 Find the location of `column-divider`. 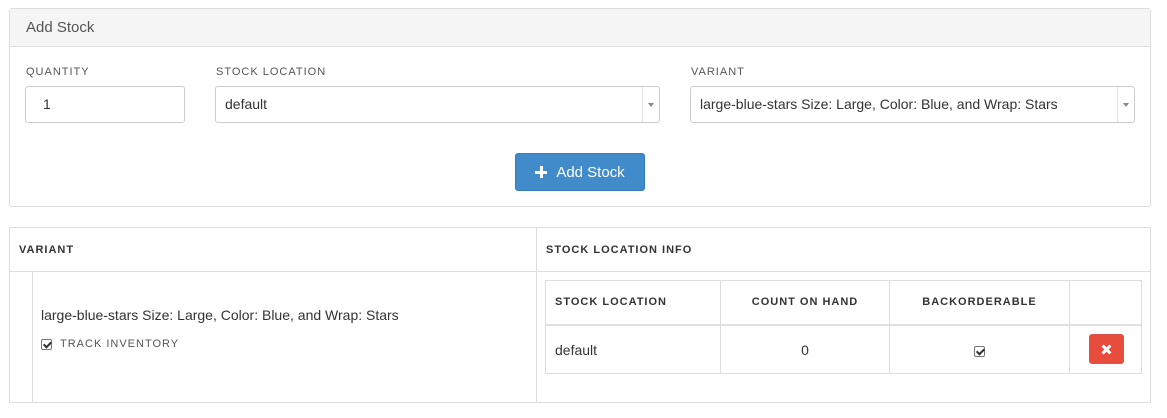

column-divider is located at coordinates (536, 315).